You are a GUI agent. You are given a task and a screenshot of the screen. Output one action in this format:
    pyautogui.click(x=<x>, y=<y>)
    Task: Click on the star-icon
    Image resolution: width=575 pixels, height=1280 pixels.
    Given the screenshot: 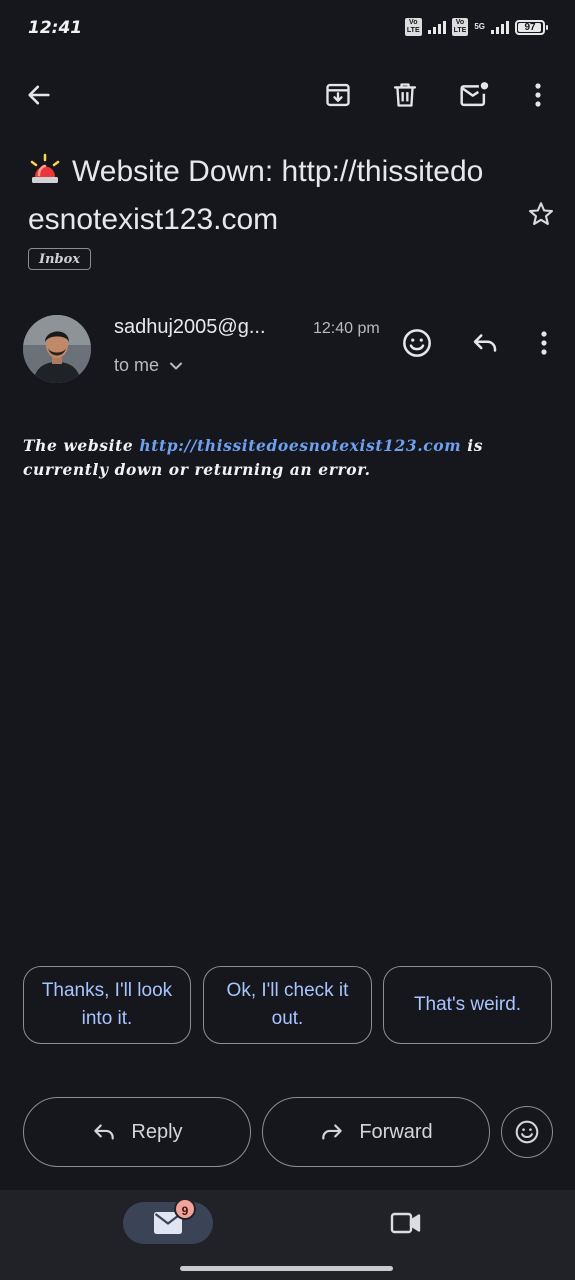 What is the action you would take?
    pyautogui.click(x=541, y=213)
    